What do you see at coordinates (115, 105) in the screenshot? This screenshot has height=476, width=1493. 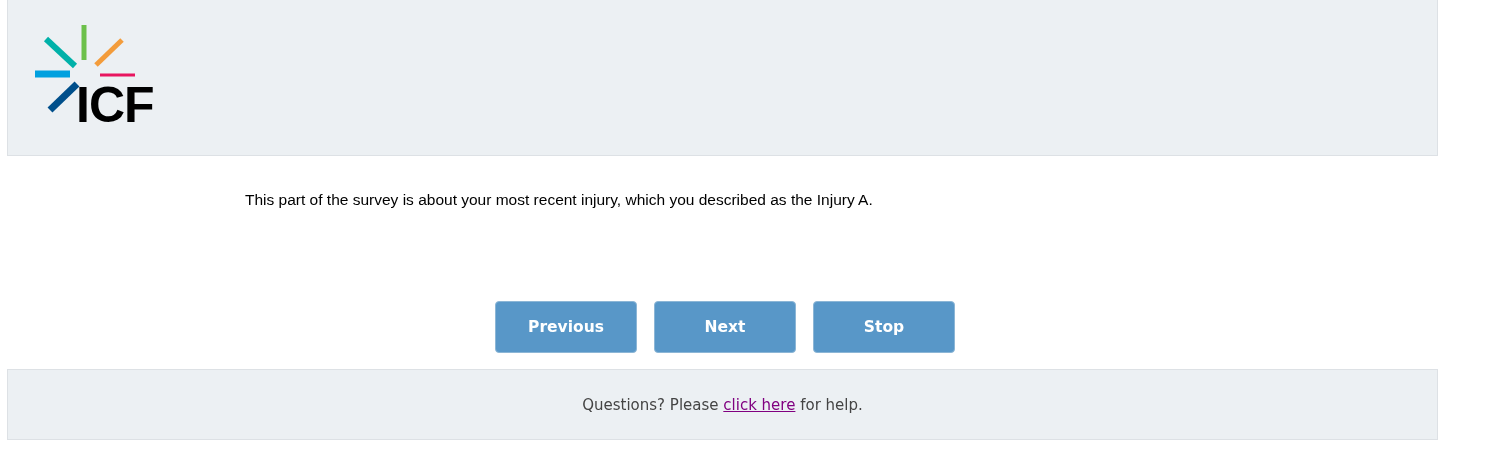 I see `logo-text: ICF` at bounding box center [115, 105].